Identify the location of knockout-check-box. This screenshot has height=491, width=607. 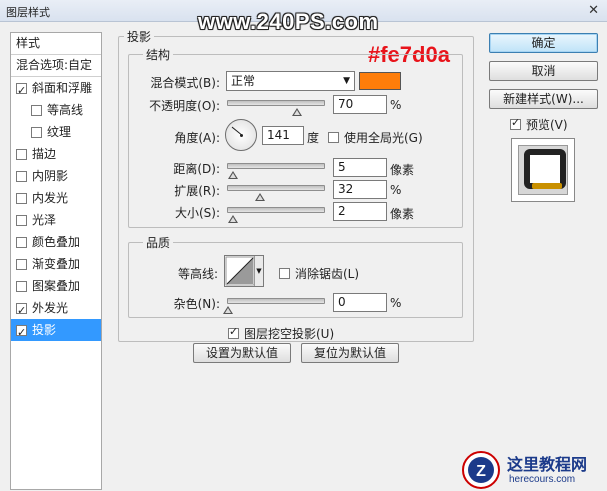
(233, 332).